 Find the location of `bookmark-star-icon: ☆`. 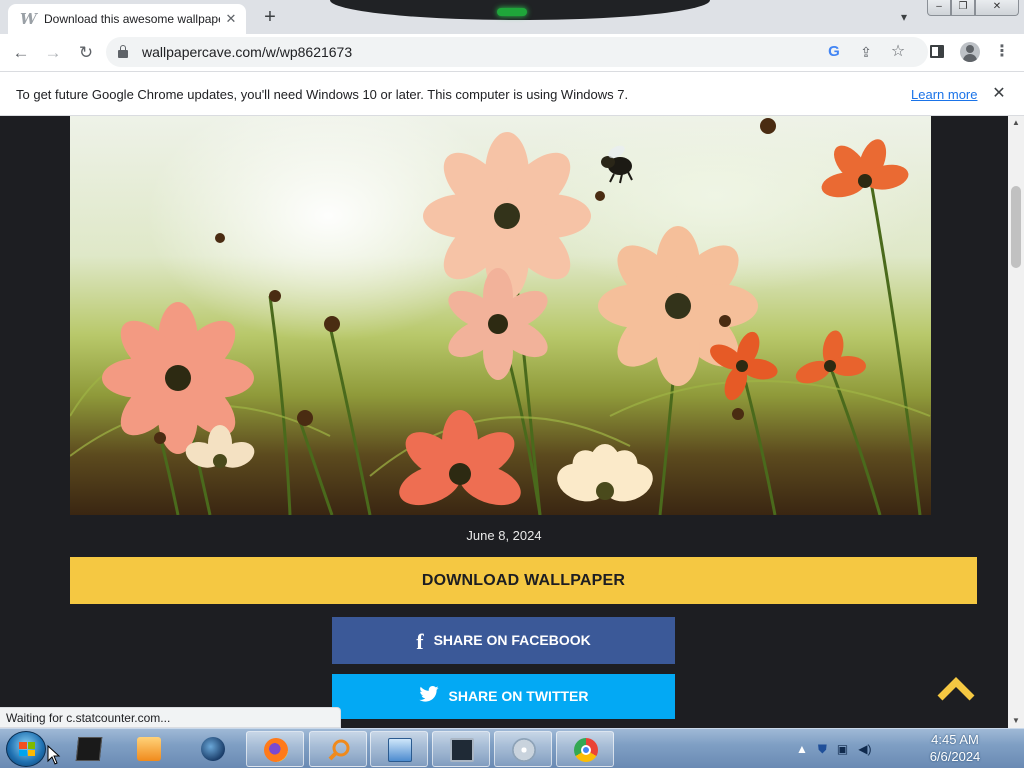

bookmark-star-icon: ☆ is located at coordinates (898, 52).